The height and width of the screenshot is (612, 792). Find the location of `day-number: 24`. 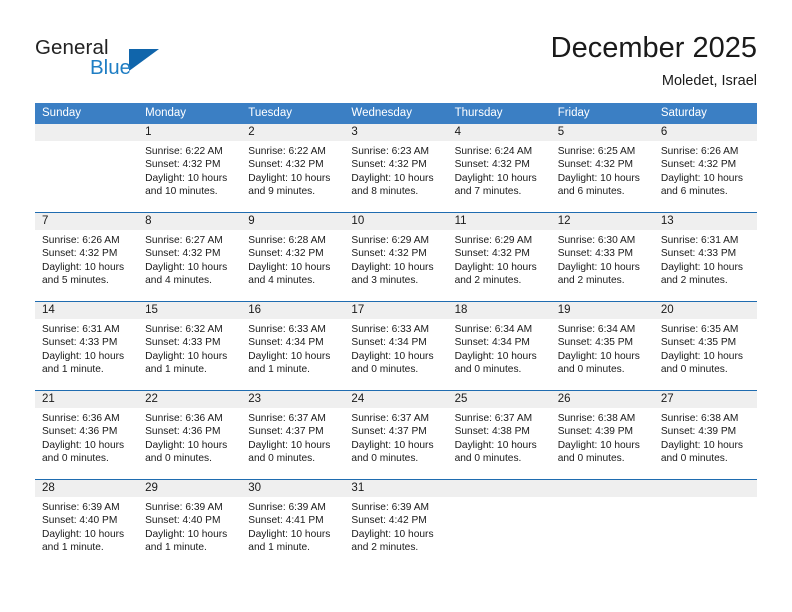

day-number: 24 is located at coordinates (358, 399).